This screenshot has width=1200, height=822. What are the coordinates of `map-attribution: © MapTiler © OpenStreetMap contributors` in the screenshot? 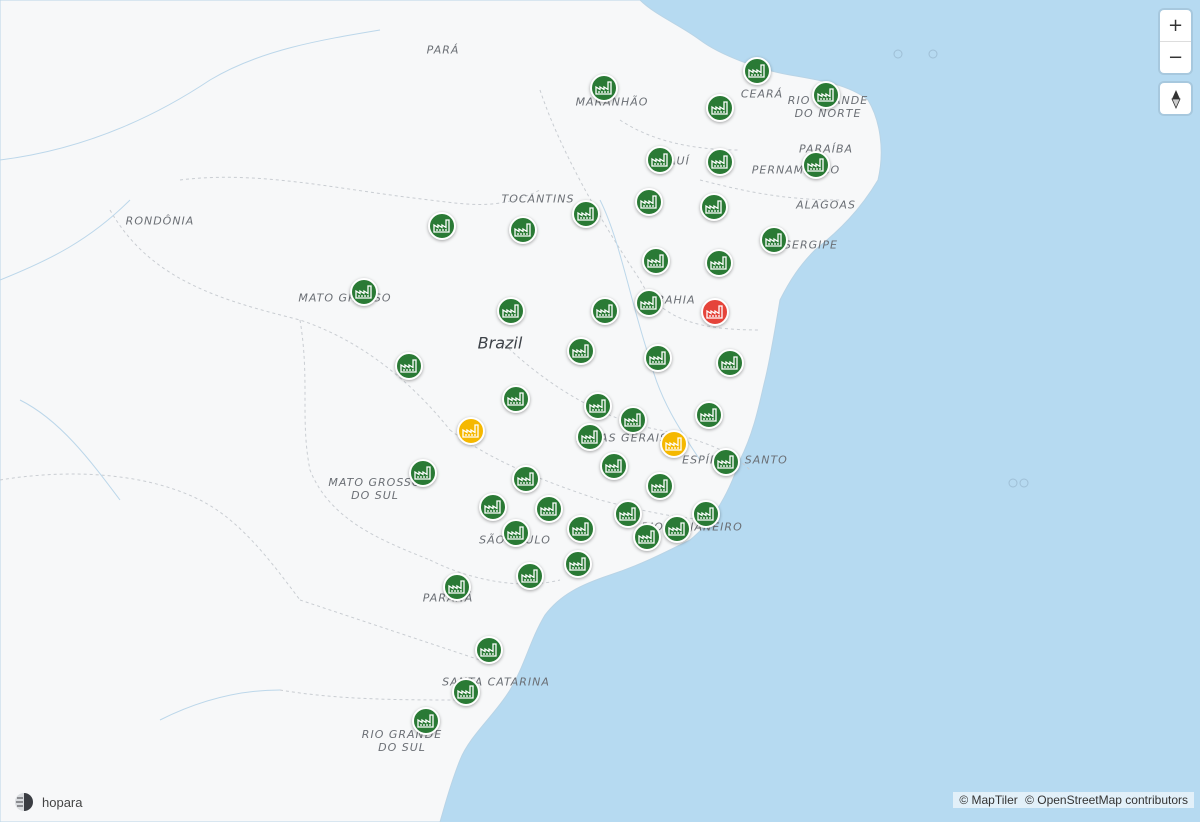 It's located at (1073, 800).